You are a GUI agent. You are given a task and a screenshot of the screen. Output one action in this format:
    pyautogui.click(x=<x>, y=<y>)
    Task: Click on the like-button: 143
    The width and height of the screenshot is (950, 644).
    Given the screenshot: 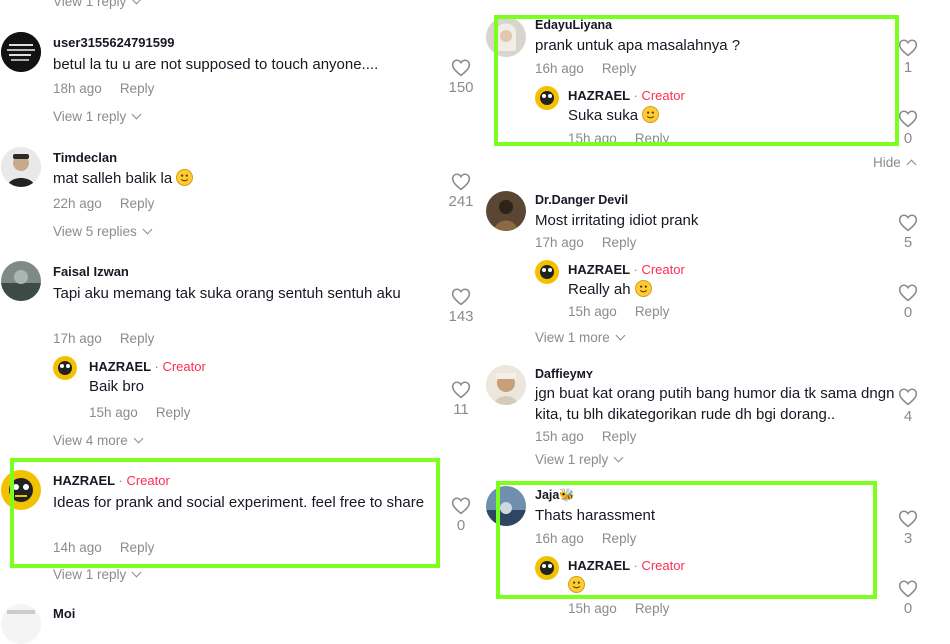 What is the action you would take?
    pyautogui.click(x=461, y=306)
    